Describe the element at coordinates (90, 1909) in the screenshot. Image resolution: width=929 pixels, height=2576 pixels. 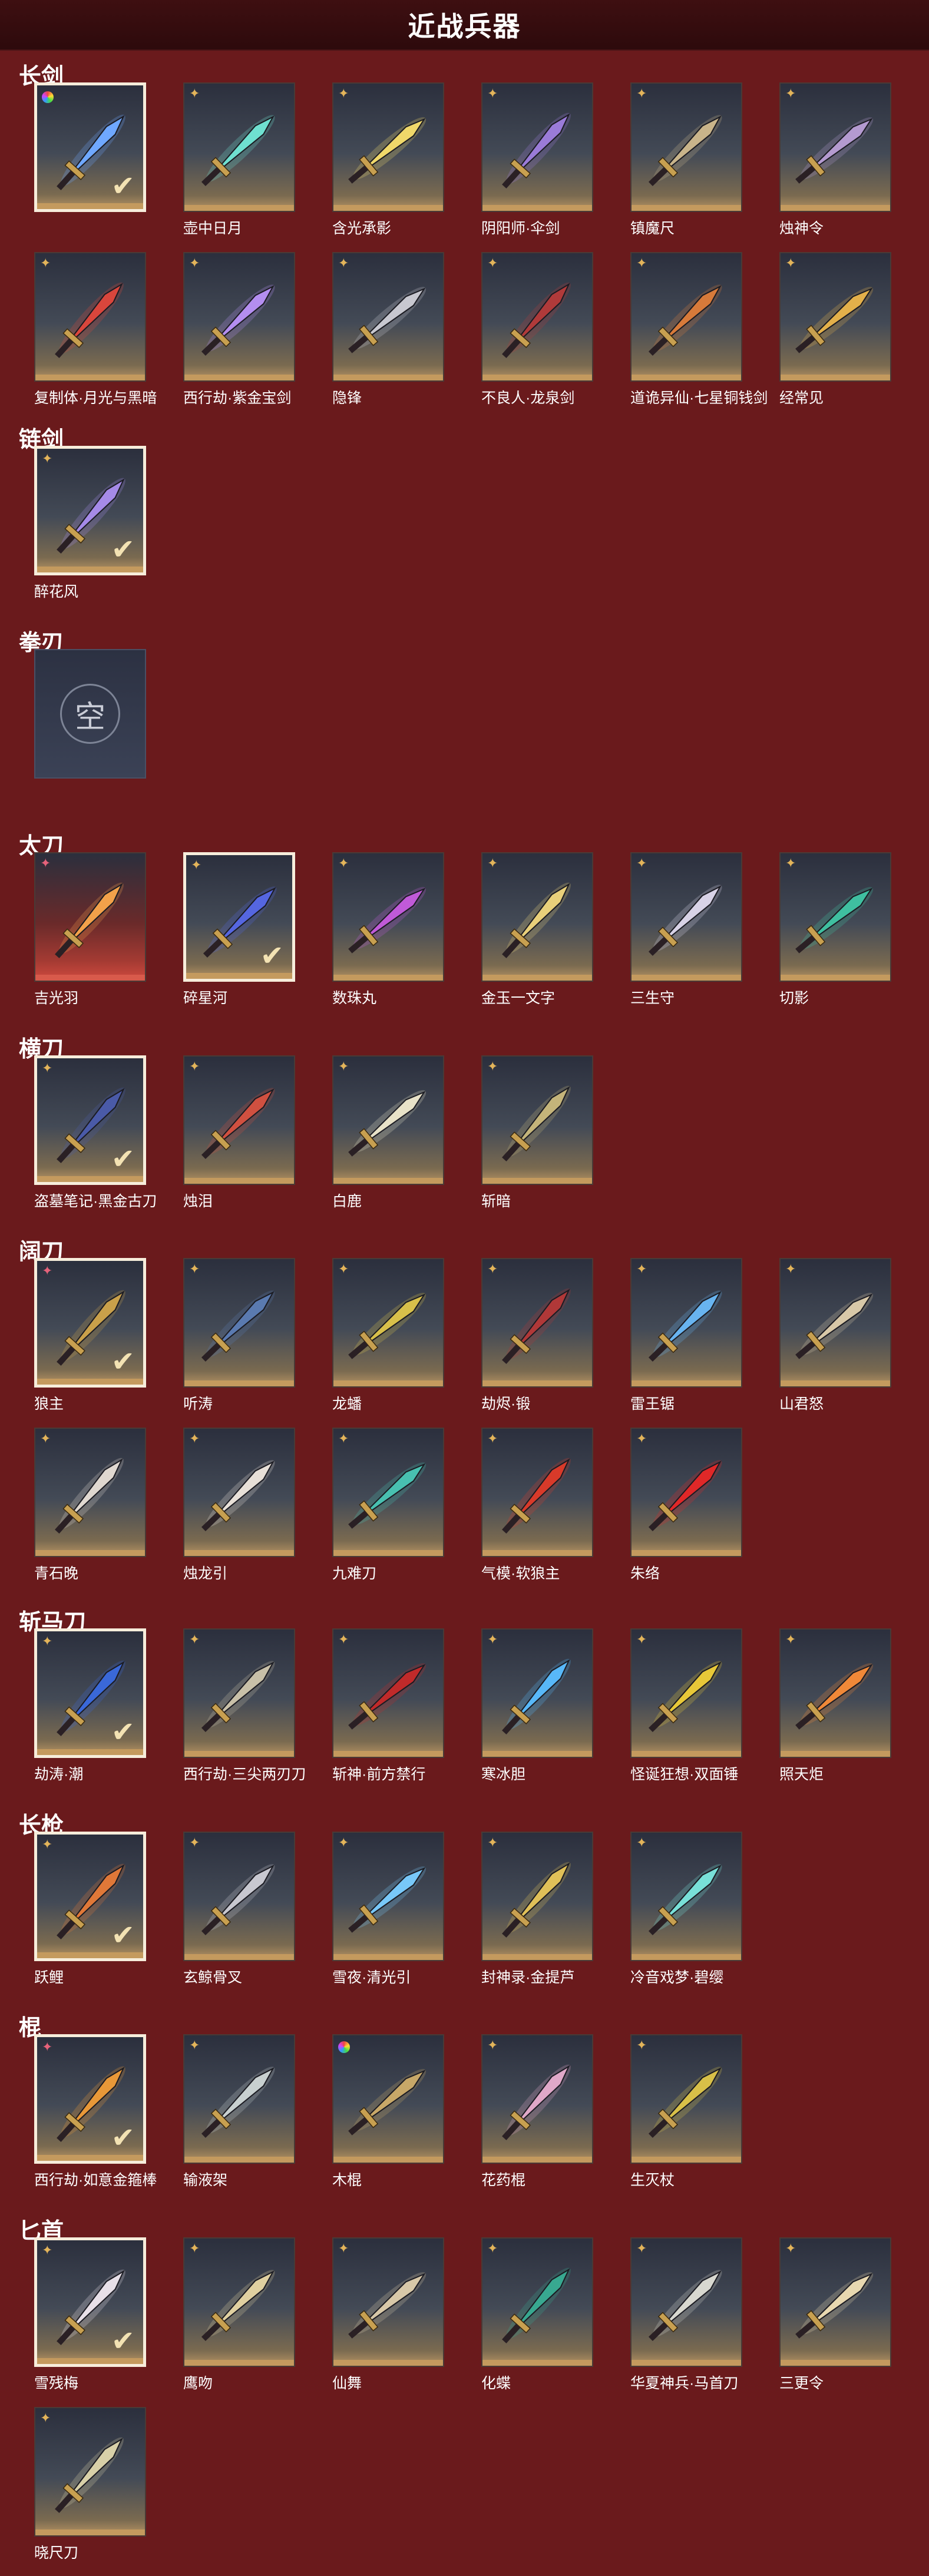
I see `weapon-tile: ✦ ✔ 跃鲤` at that location.